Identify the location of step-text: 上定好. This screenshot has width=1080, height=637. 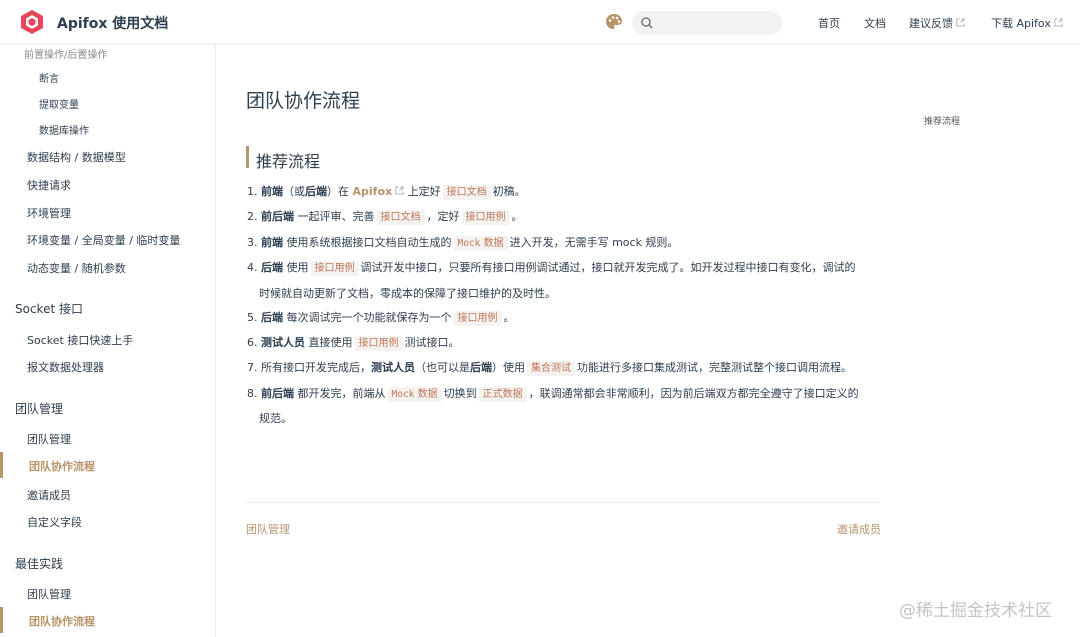
(424, 191).